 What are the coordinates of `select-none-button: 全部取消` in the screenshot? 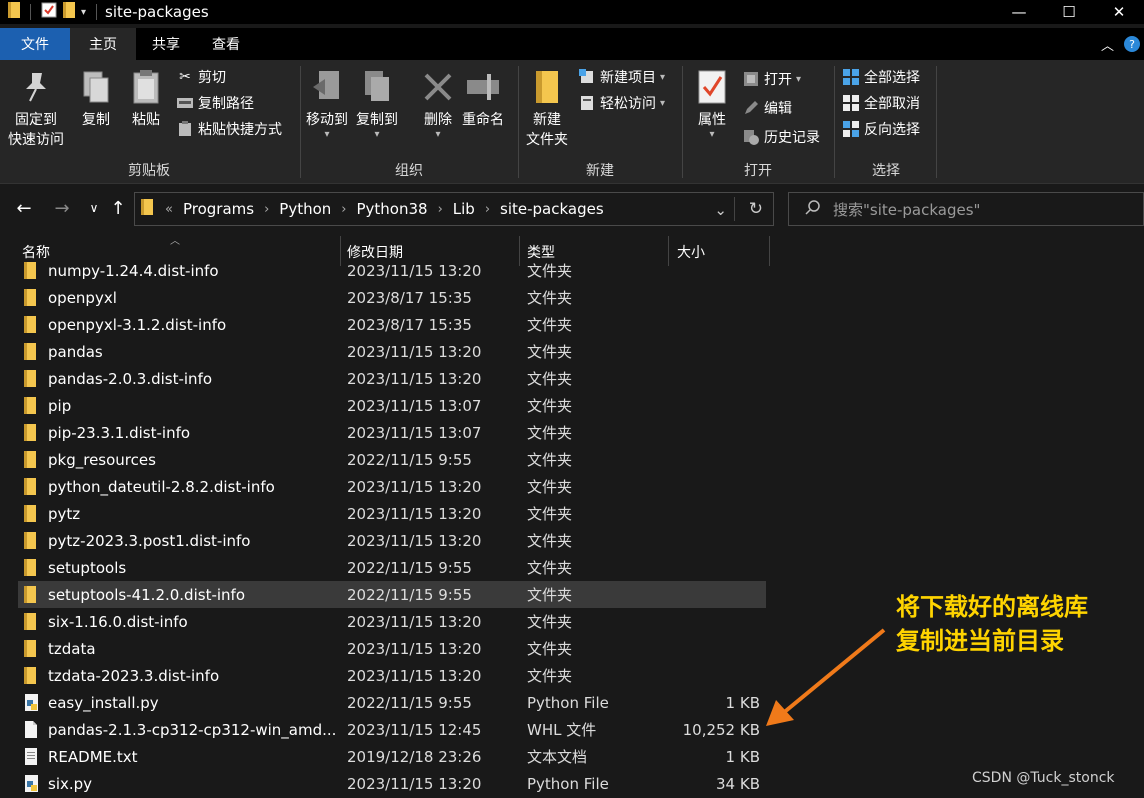 It's located at (881, 103).